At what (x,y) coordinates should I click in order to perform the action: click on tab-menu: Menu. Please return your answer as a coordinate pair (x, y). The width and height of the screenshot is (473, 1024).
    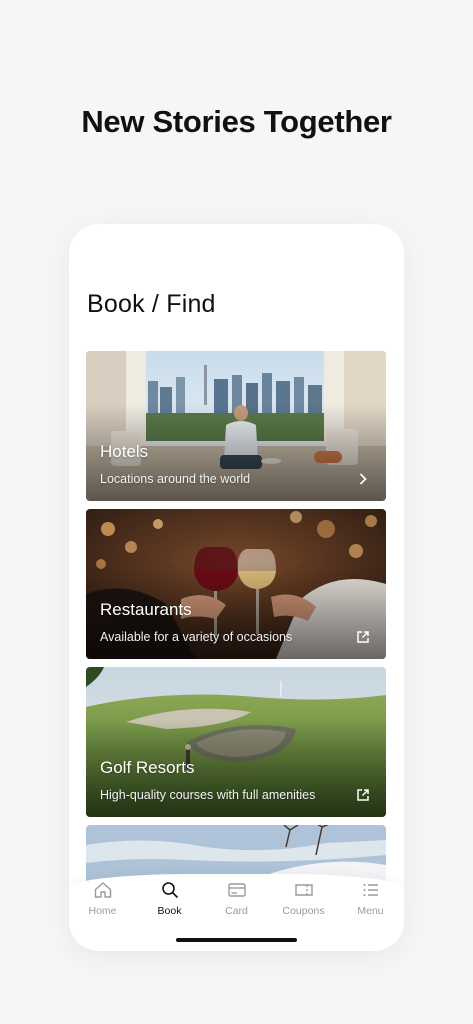
    Looking at the image, I should click on (370, 898).